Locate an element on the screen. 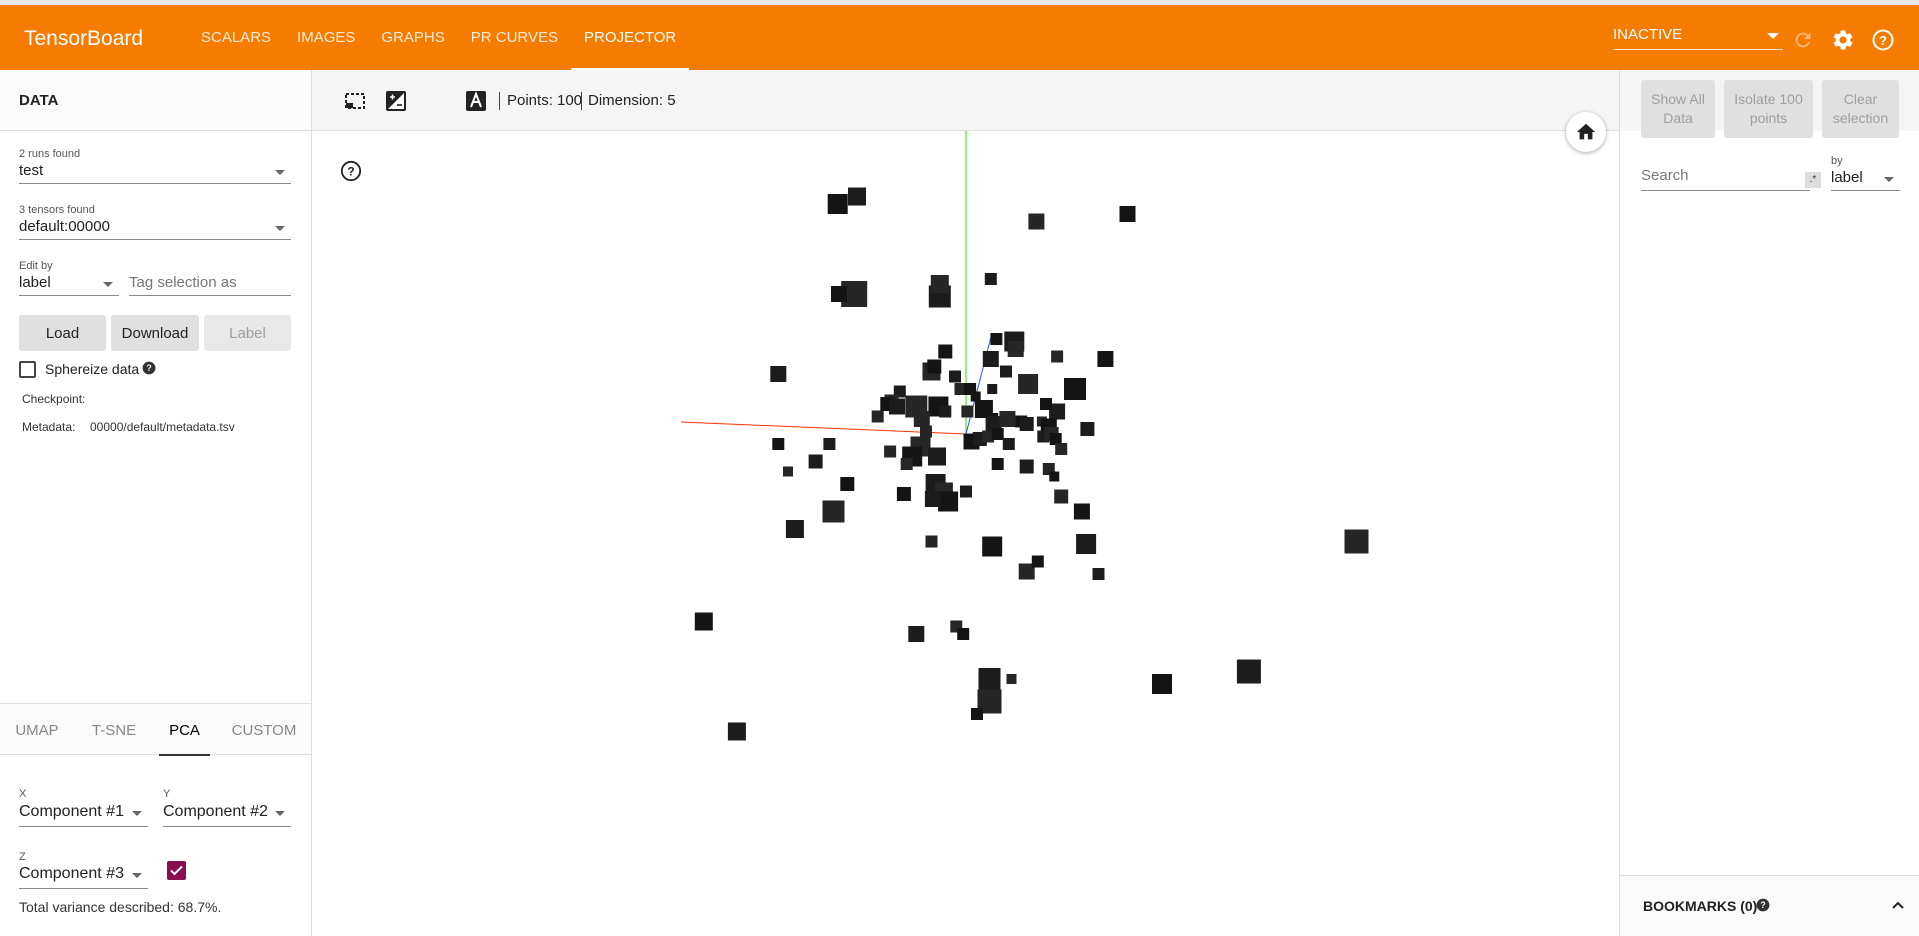 Image resolution: width=1919 pixels, height=936 pixels. tab-graphs: GRAPHS is located at coordinates (412, 37).